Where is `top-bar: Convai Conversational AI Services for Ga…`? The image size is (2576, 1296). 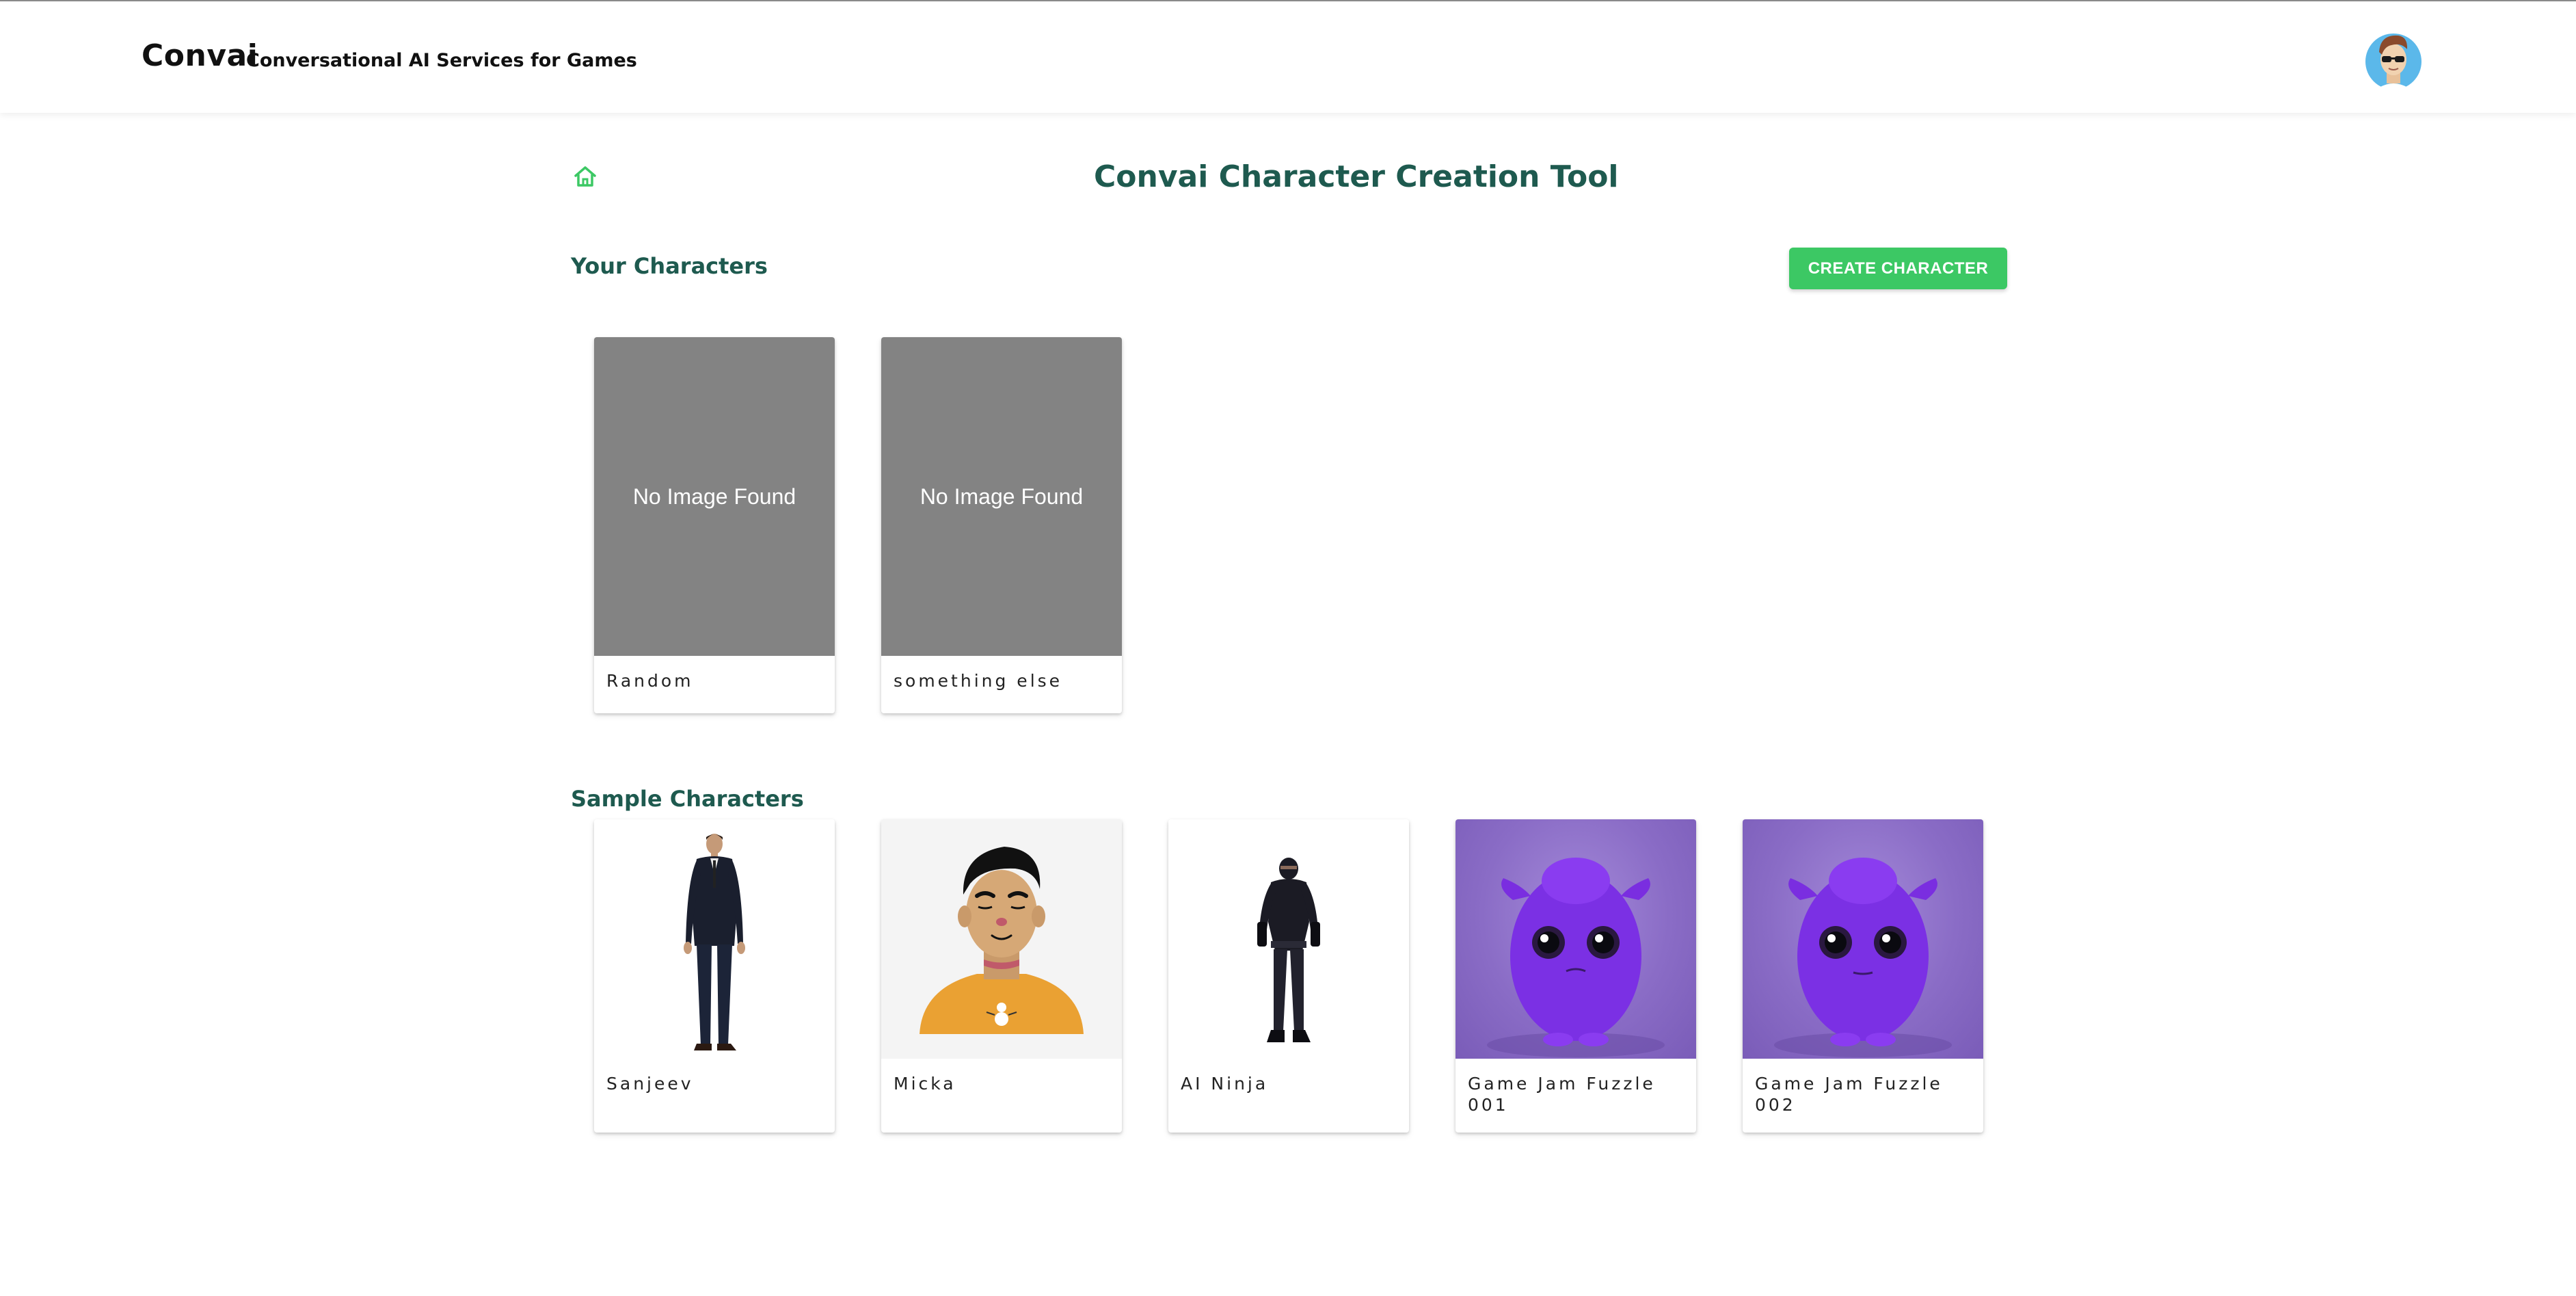 top-bar: Convai Conversational AI Services for Ga… is located at coordinates (1288, 56).